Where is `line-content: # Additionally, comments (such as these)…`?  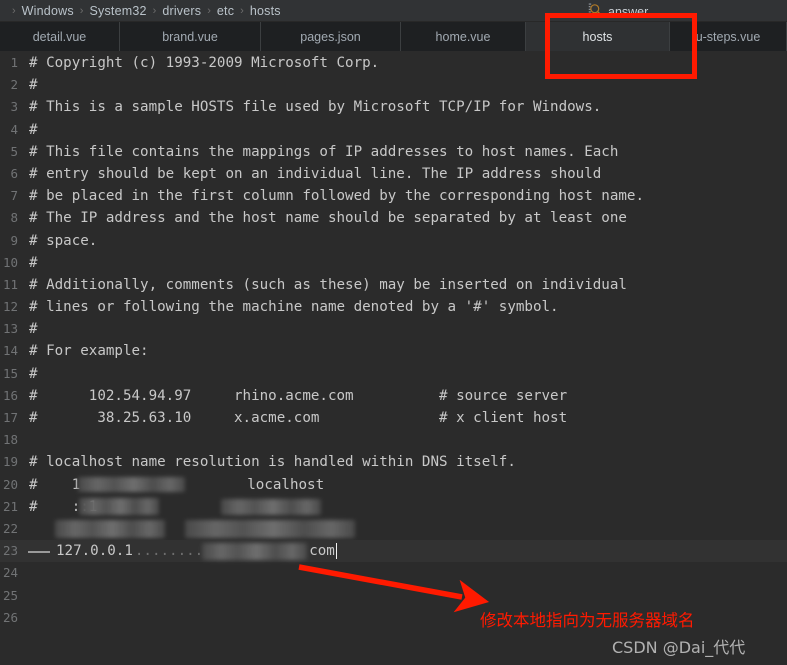
line-content: # Additionally, comments (such as these)… is located at coordinates (328, 284).